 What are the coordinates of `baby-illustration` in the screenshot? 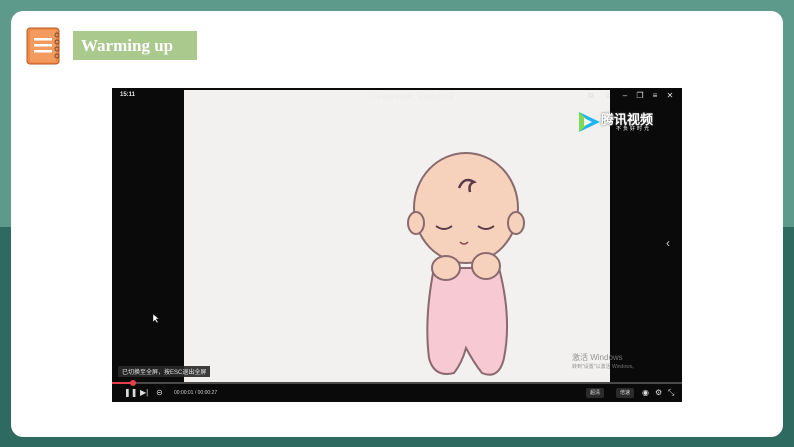 It's located at (466, 264).